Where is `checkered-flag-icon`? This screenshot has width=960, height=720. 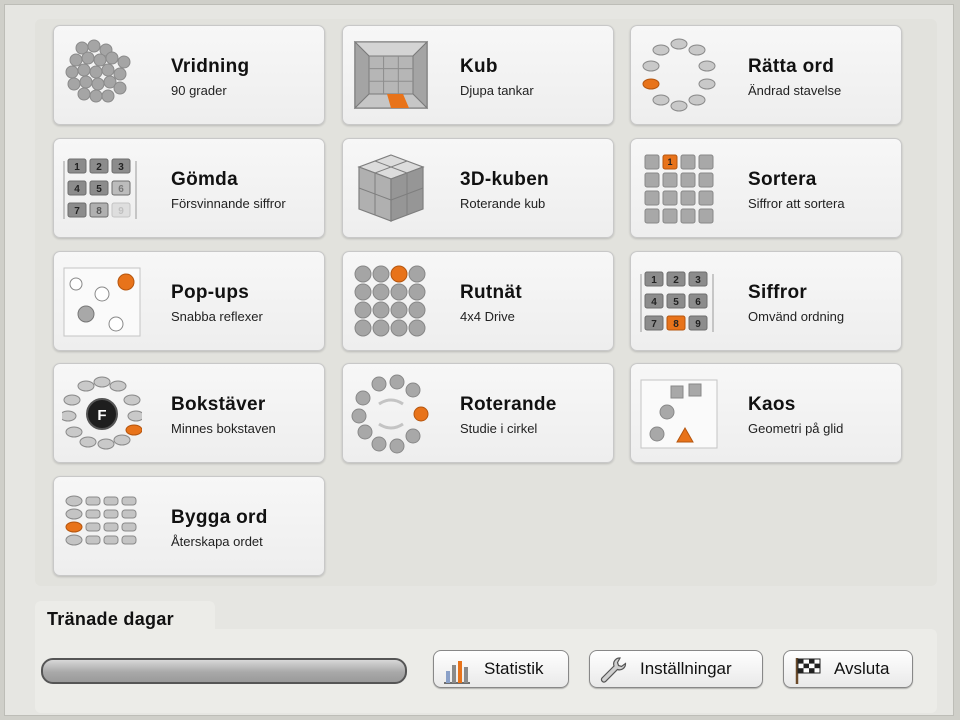
checkered-flag-icon is located at coordinates (808, 671).